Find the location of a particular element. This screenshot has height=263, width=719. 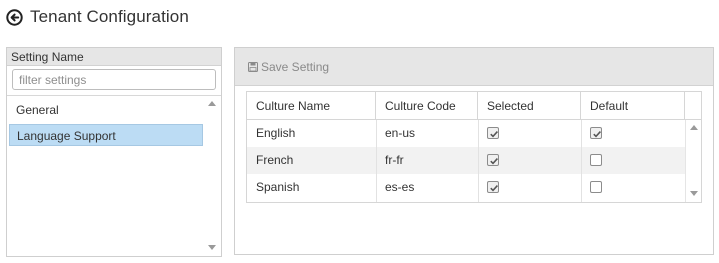

cell-culture-name: Spanish is located at coordinates (278, 187).